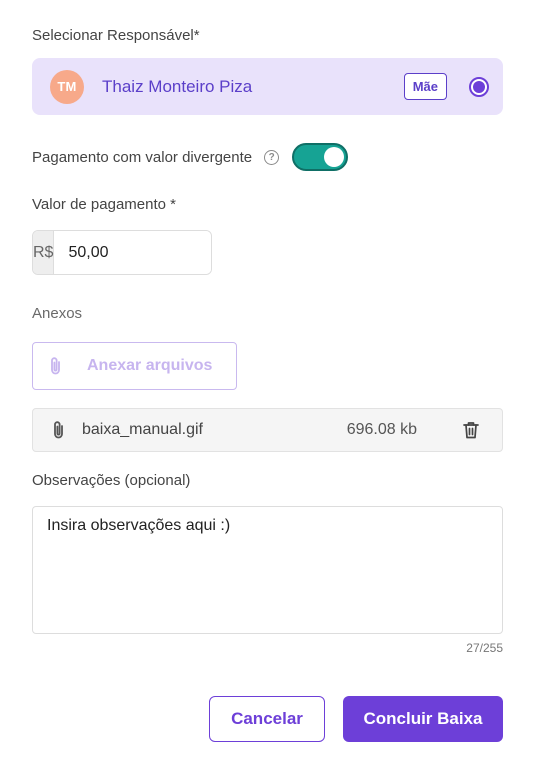 The width and height of the screenshot is (535, 775). Describe the element at coordinates (267, 719) in the screenshot. I see `cancel-button: Cancelar` at that location.